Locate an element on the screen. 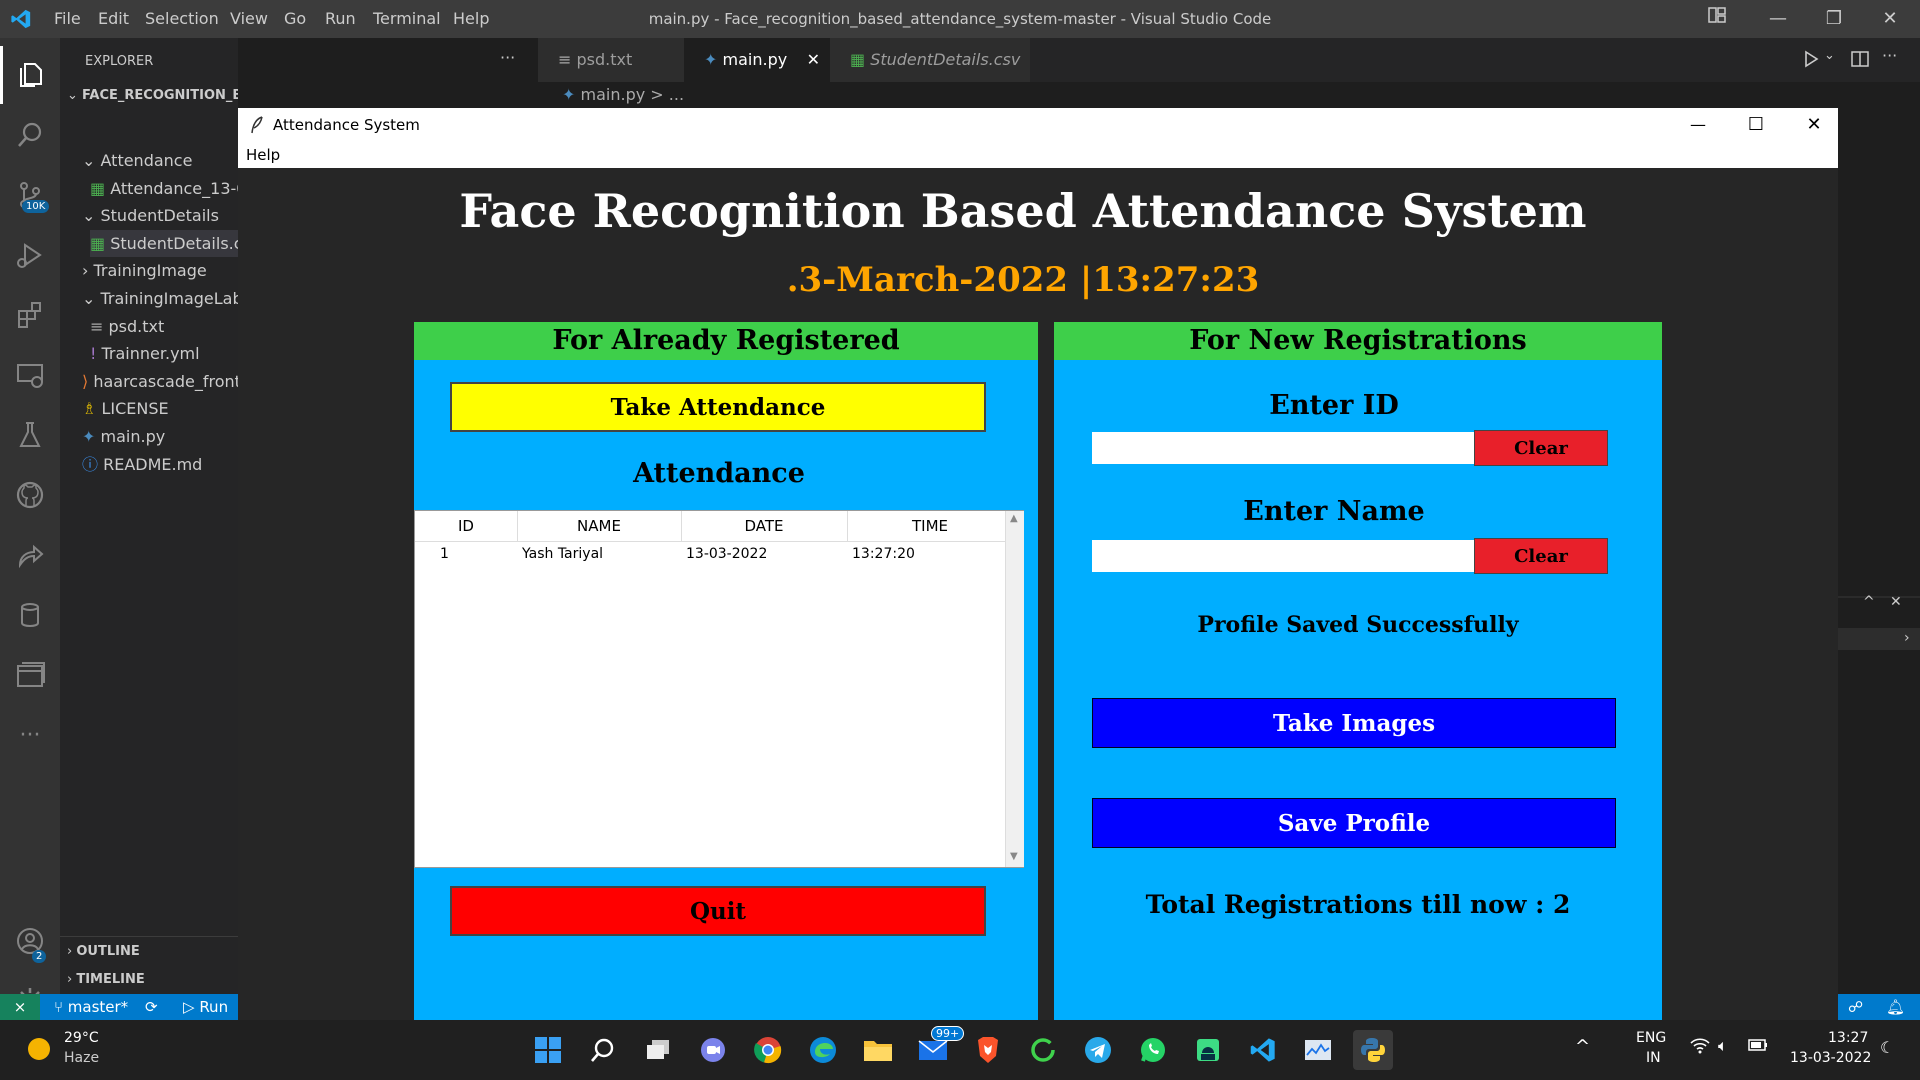  run-dropdown-icon: ⌄ is located at coordinates (1829, 55).